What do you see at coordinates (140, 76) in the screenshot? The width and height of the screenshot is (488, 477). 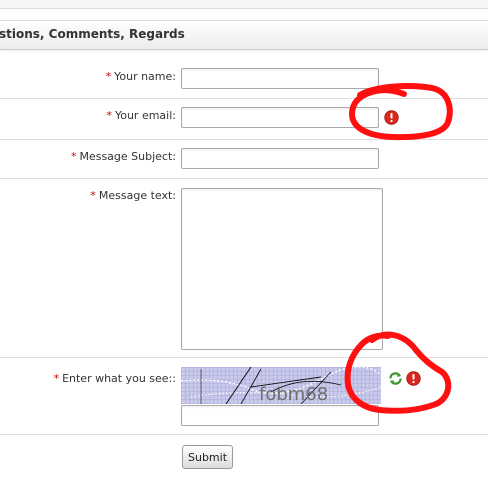 I see `name-label: * Your name:` at bounding box center [140, 76].